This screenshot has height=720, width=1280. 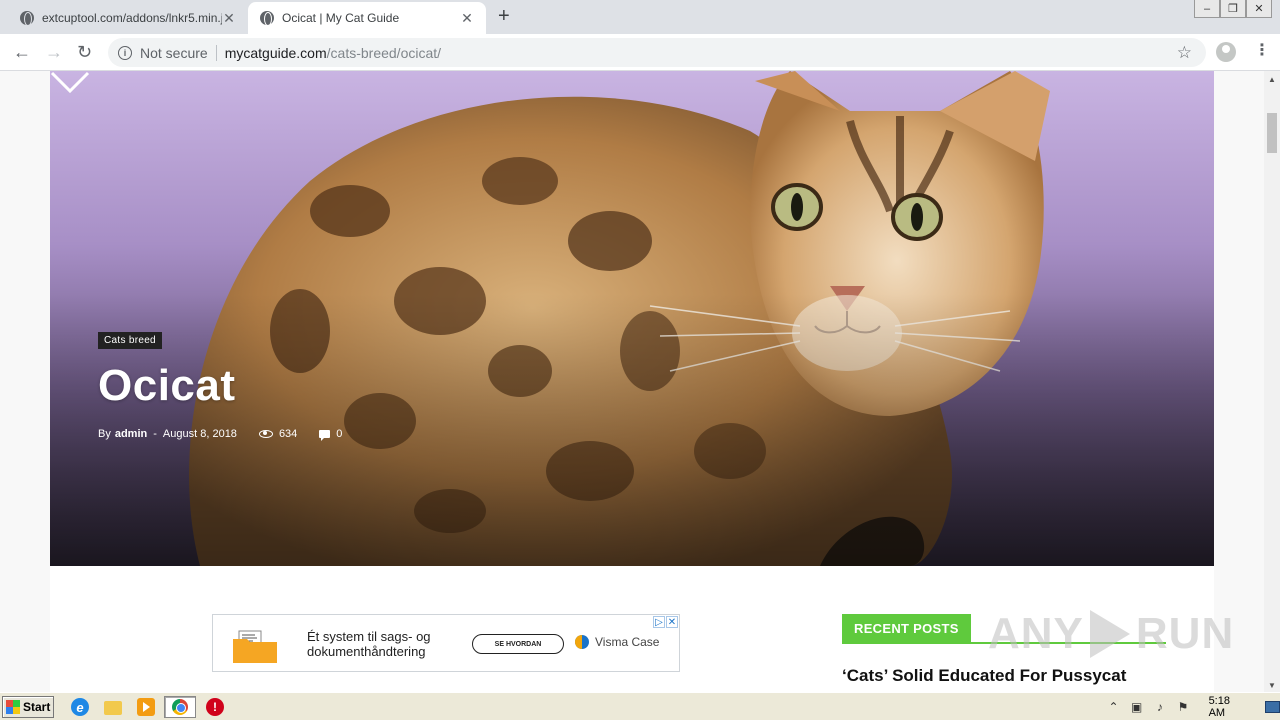 I want to click on adchoices: ▷ ✕, so click(x=665, y=622).